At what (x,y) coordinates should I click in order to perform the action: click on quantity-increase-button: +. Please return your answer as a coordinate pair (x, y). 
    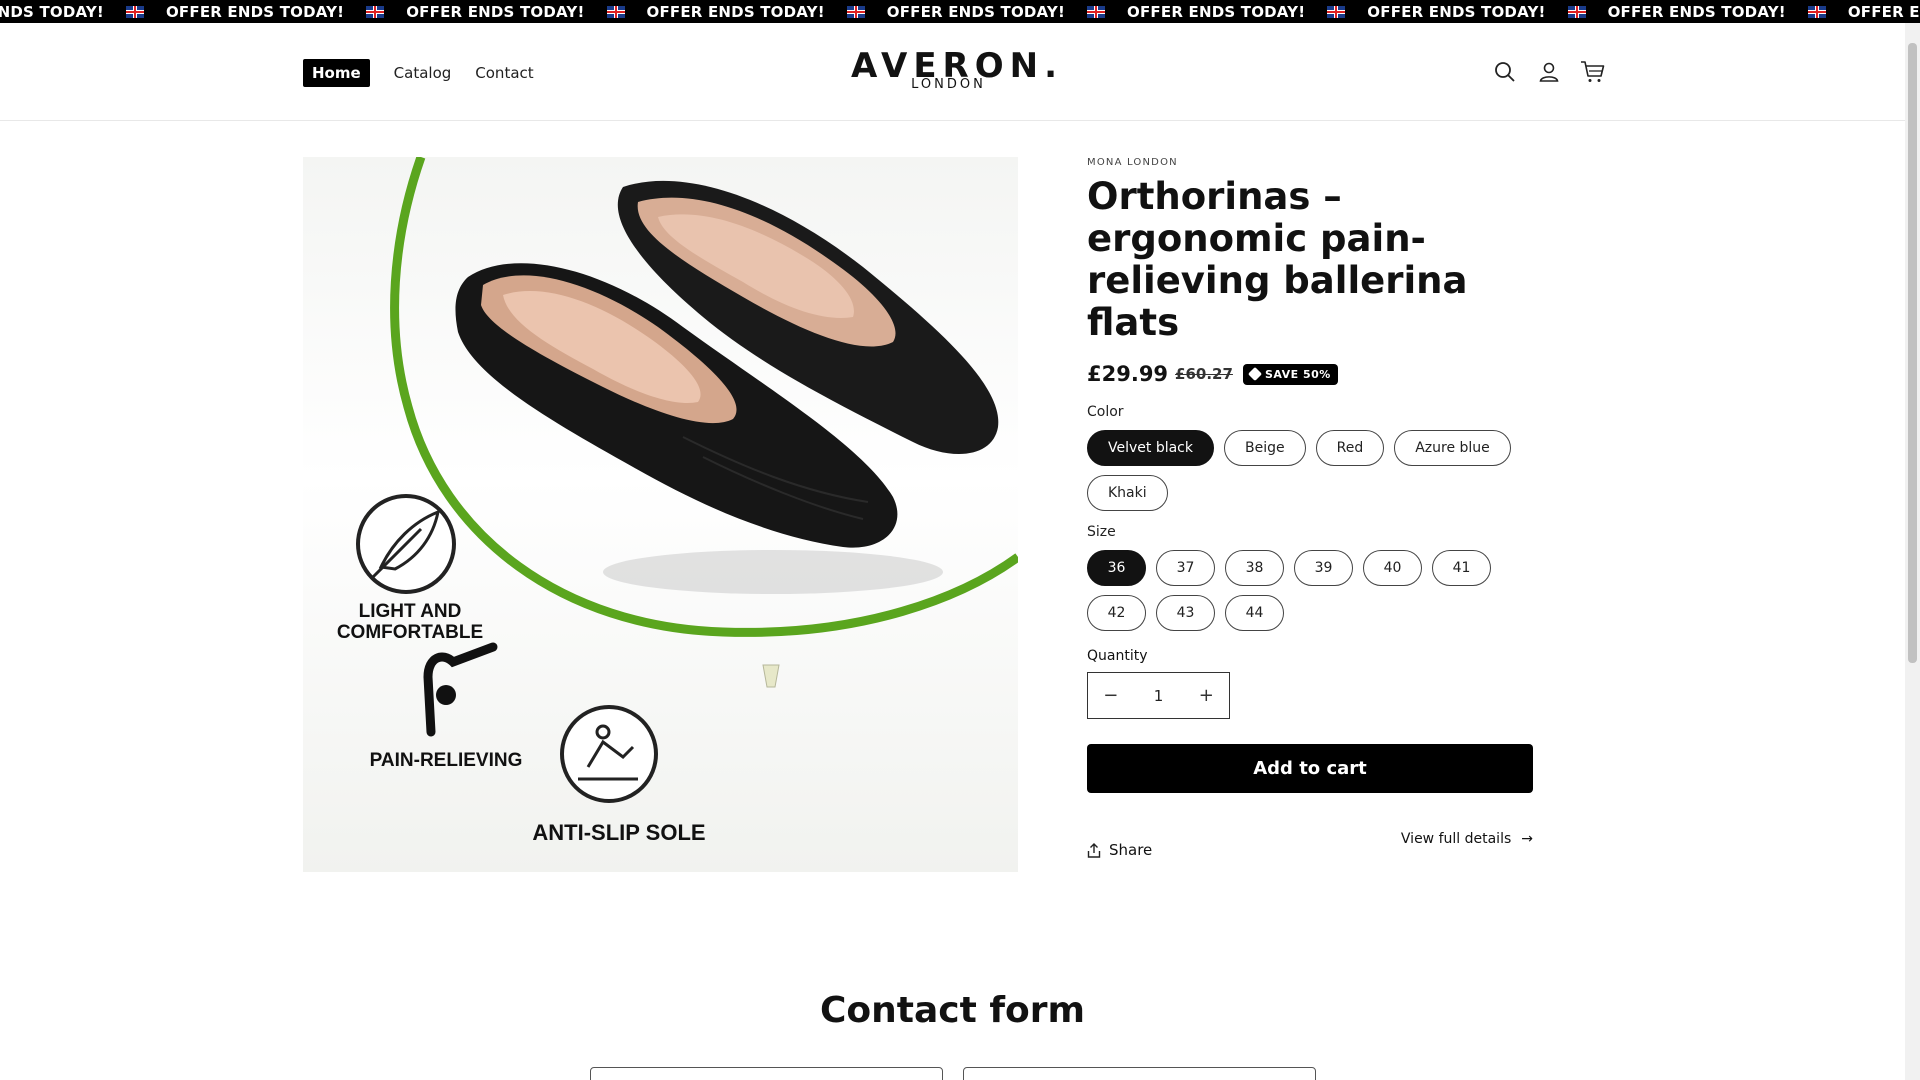
    Looking at the image, I should click on (1207, 695).